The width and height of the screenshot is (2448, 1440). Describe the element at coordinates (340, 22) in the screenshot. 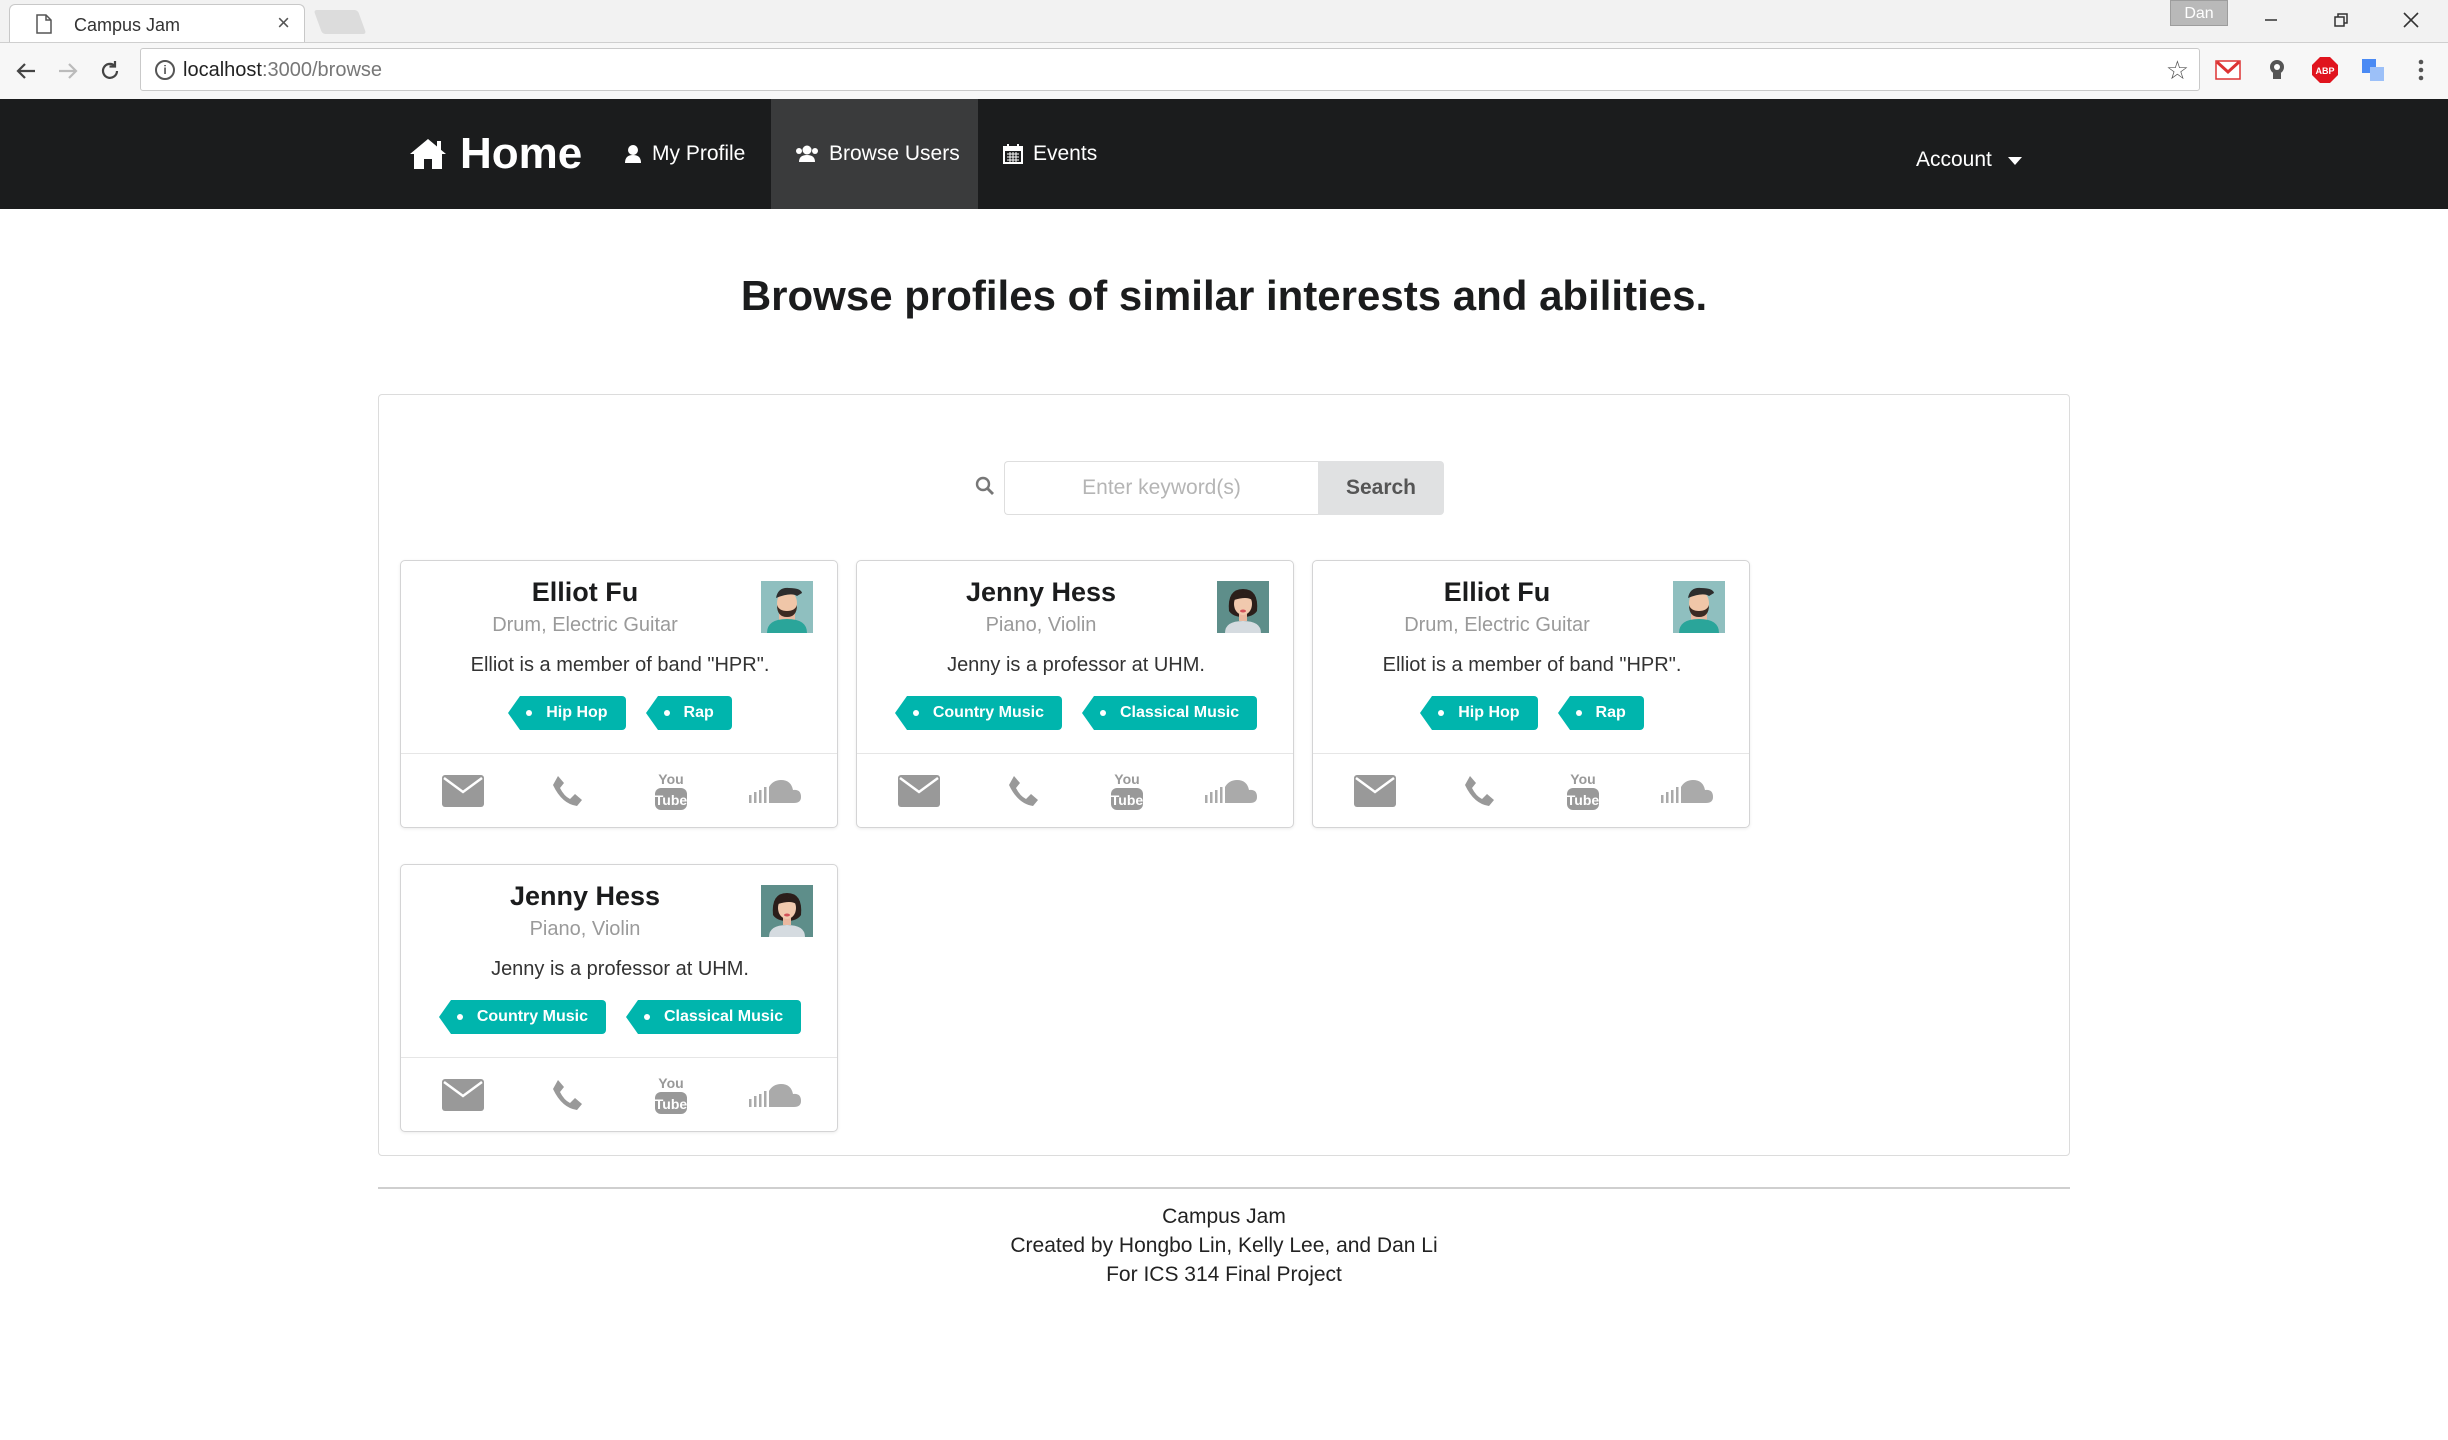

I see `new-tab-button` at that location.